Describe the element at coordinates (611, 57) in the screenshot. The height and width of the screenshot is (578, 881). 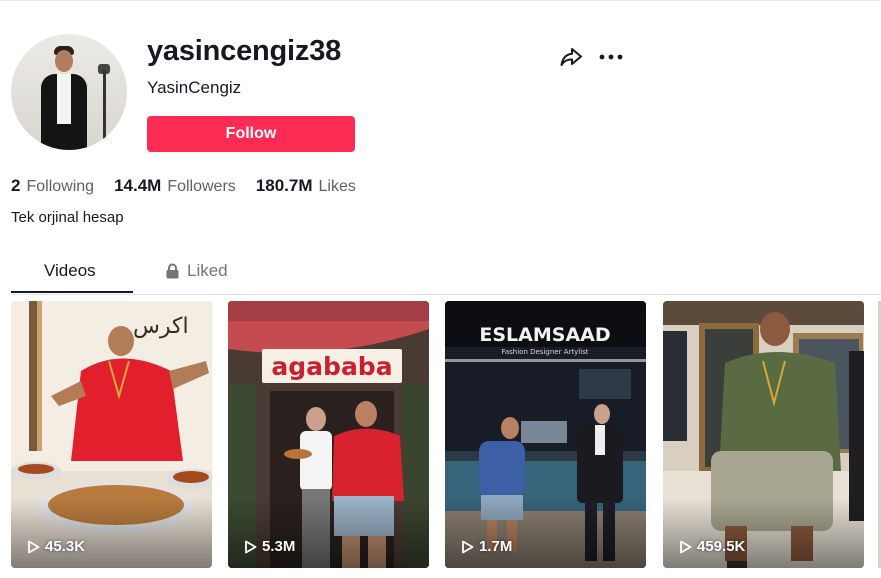
I see `more-icon` at that location.